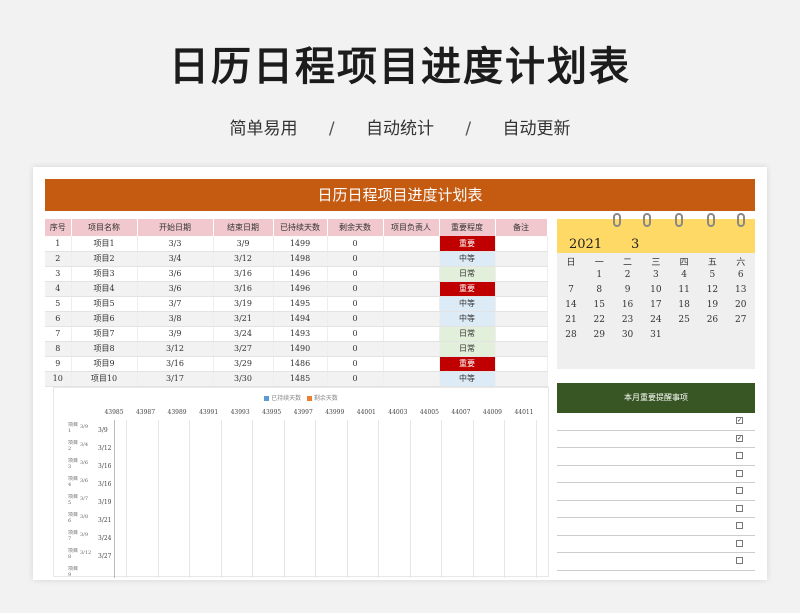  I want to click on calendar-day: 24, so click(656, 320).